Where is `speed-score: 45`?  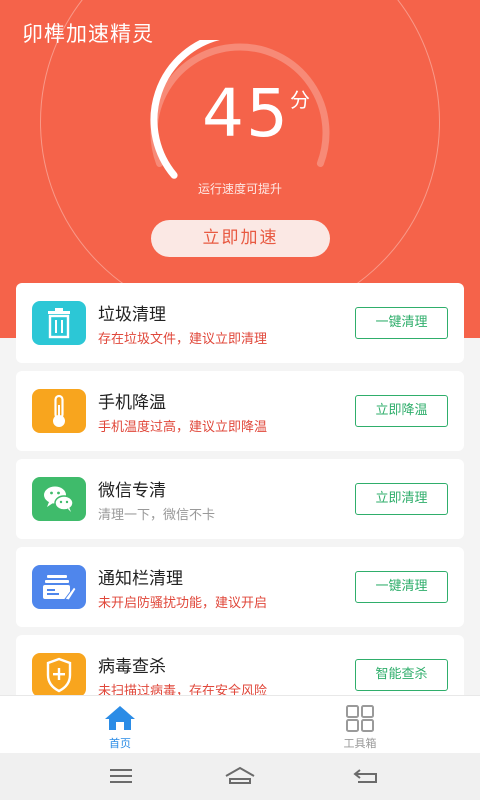
speed-score: 45 is located at coordinates (246, 113).